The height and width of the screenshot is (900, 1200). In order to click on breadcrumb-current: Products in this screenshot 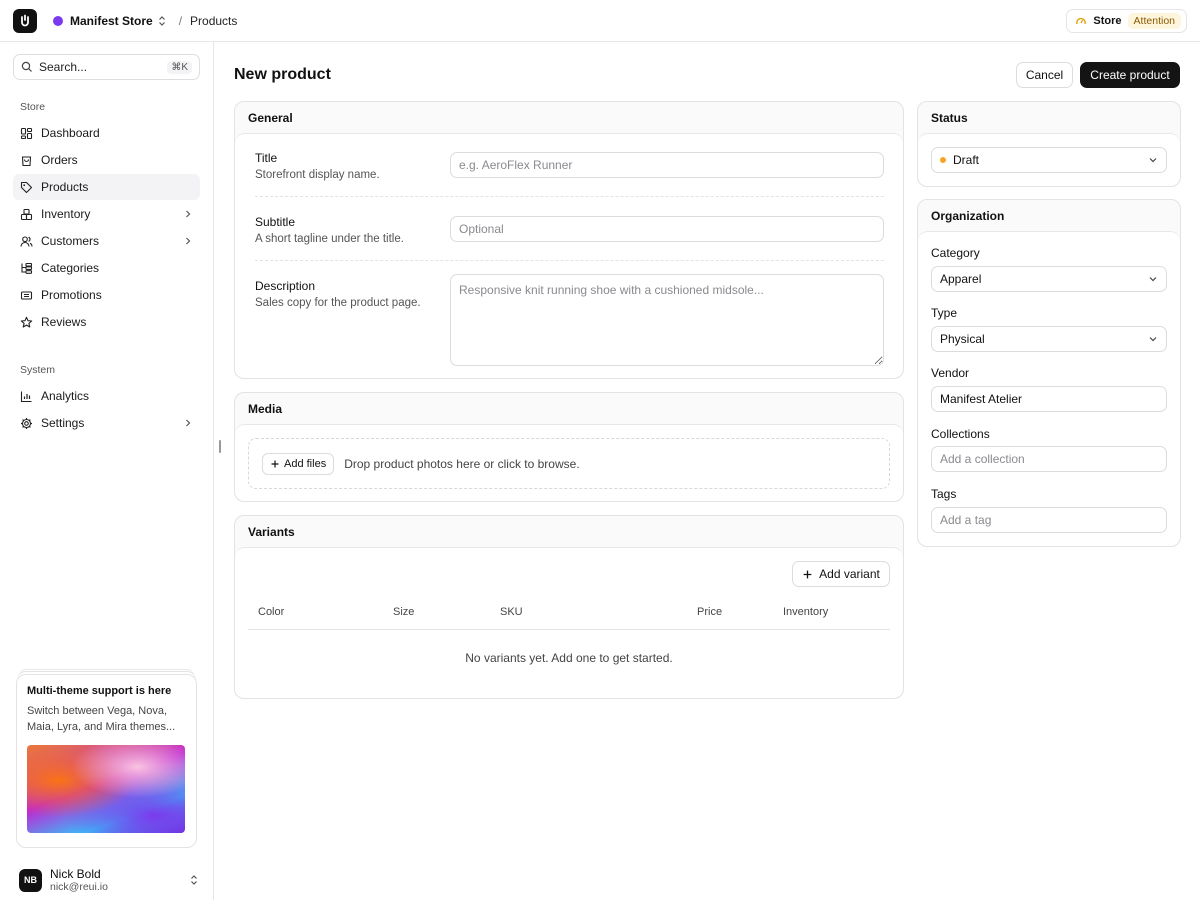, I will do `click(214, 20)`.